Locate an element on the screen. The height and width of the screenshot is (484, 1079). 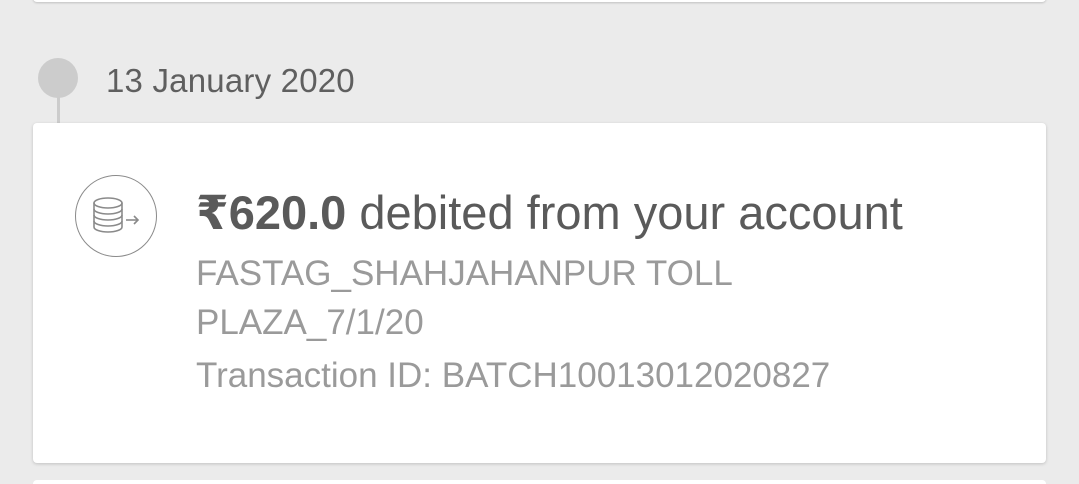
merchant-name-line1: FASTAG_SHAHJAHANPUR TOLL is located at coordinates (464, 273).